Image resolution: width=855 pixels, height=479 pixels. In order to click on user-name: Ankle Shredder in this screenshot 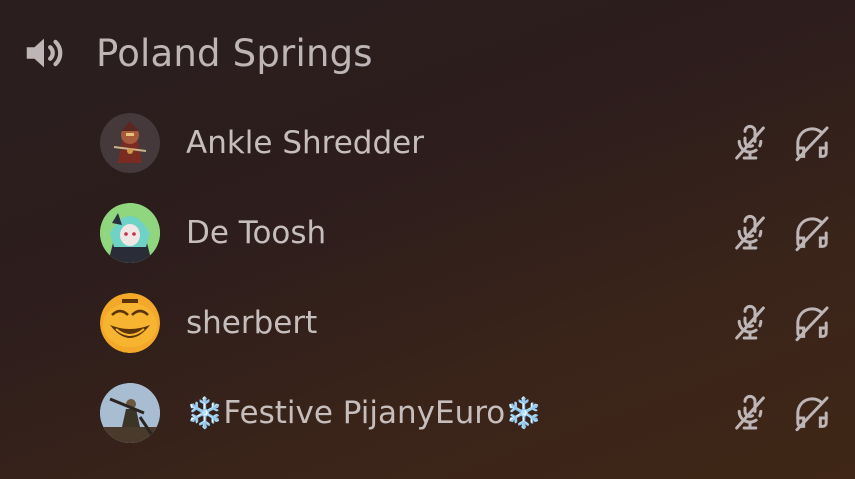, I will do `click(305, 143)`.